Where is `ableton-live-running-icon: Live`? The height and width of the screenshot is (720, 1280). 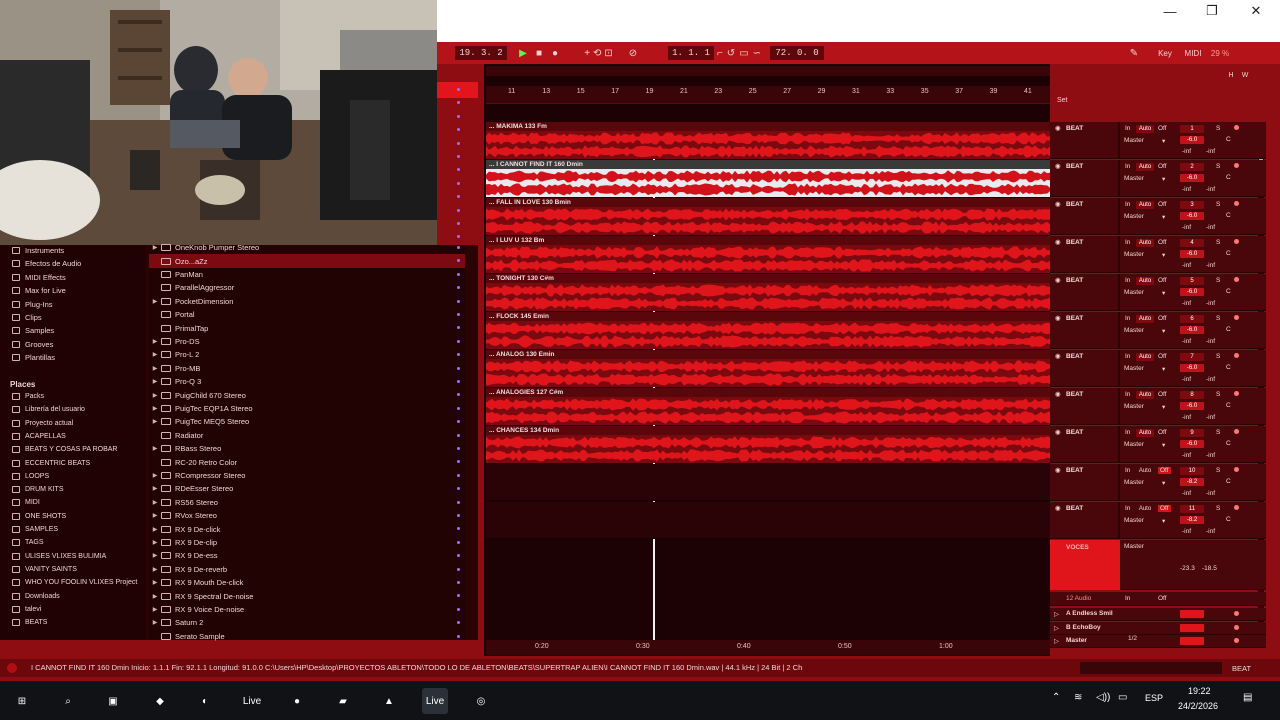
ableton-live-running-icon: Live is located at coordinates (435, 701).